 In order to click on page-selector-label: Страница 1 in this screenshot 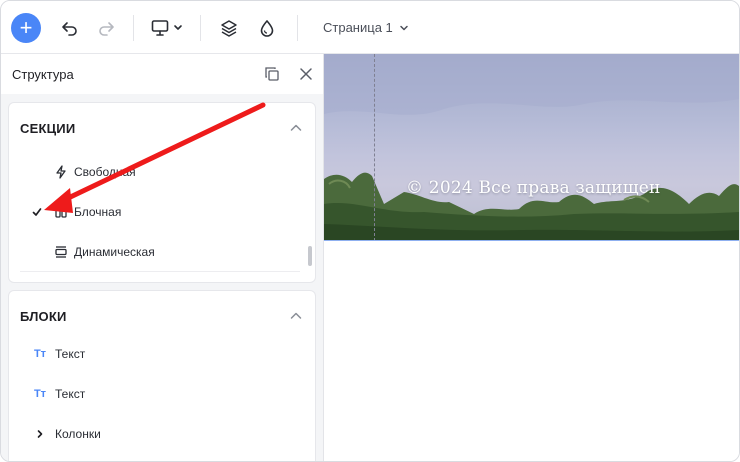, I will do `click(358, 27)`.